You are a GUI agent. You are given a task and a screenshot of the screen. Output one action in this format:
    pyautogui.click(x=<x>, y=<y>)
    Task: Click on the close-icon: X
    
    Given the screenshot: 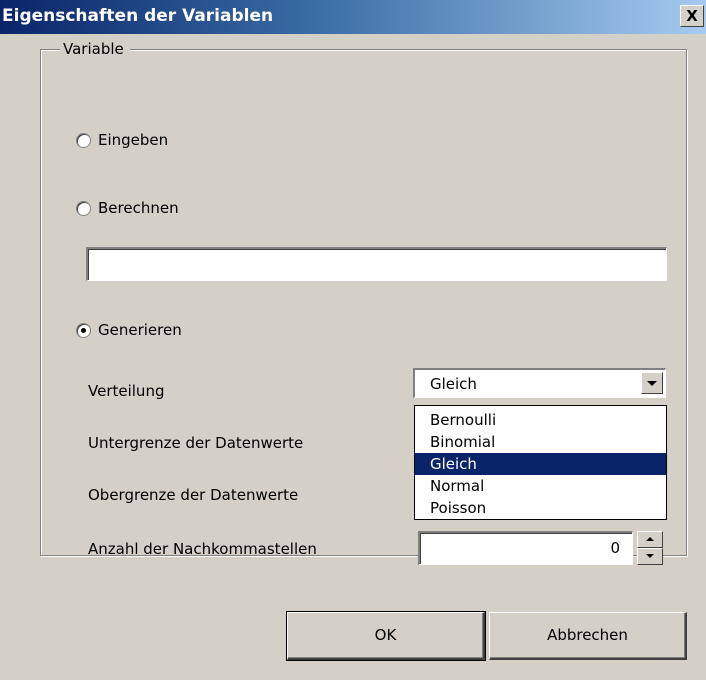 What is the action you would take?
    pyautogui.click(x=692, y=16)
    